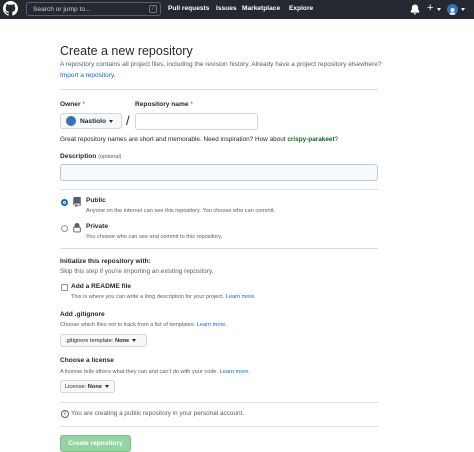 The width and height of the screenshot is (474, 452). What do you see at coordinates (164, 104) in the screenshot?
I see `repository-name-label: Repository name *` at bounding box center [164, 104].